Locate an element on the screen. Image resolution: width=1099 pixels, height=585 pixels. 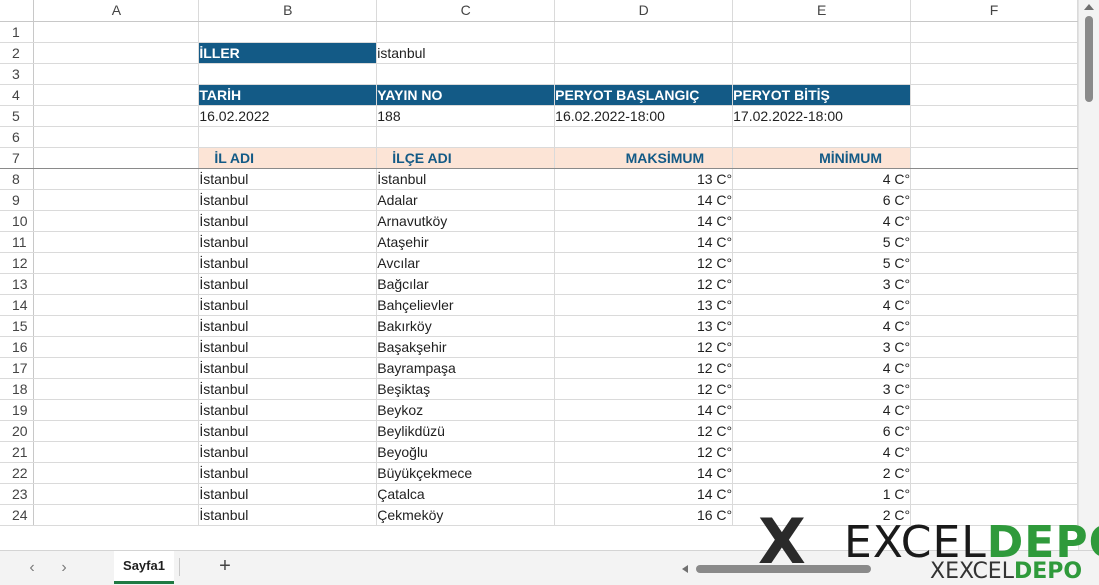
add-sheet-button: + is located at coordinates (225, 566).